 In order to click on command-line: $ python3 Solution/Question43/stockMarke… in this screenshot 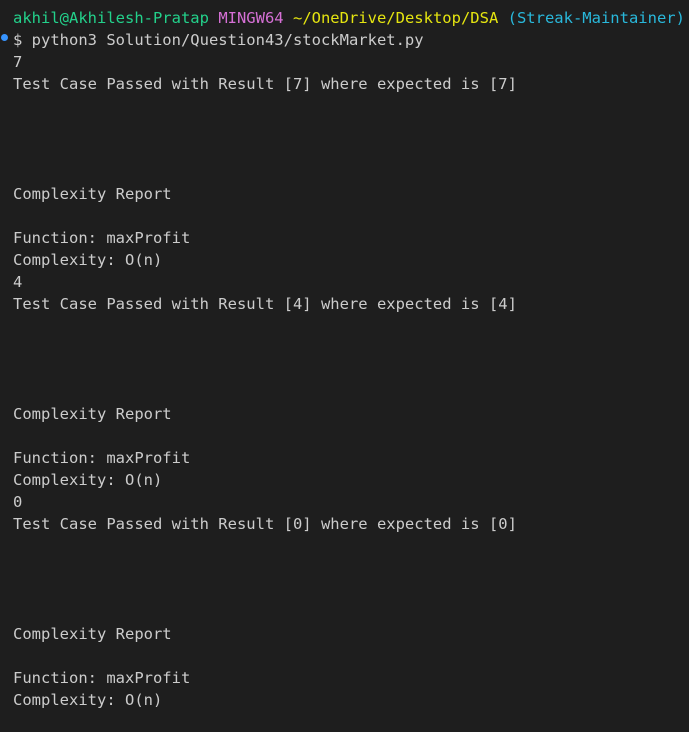, I will do `click(218, 40)`.